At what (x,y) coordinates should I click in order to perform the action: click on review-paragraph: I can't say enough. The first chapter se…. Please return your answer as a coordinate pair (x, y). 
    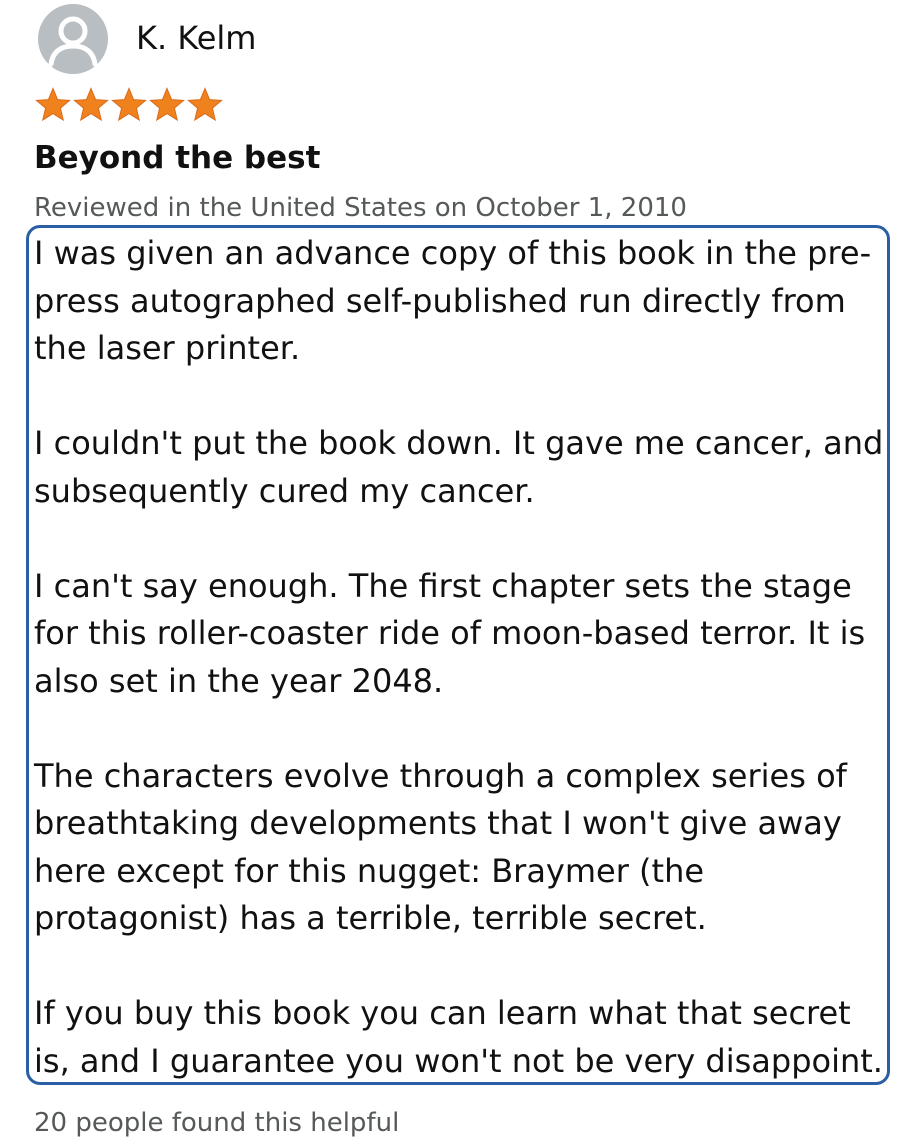
    Looking at the image, I should click on (450, 633).